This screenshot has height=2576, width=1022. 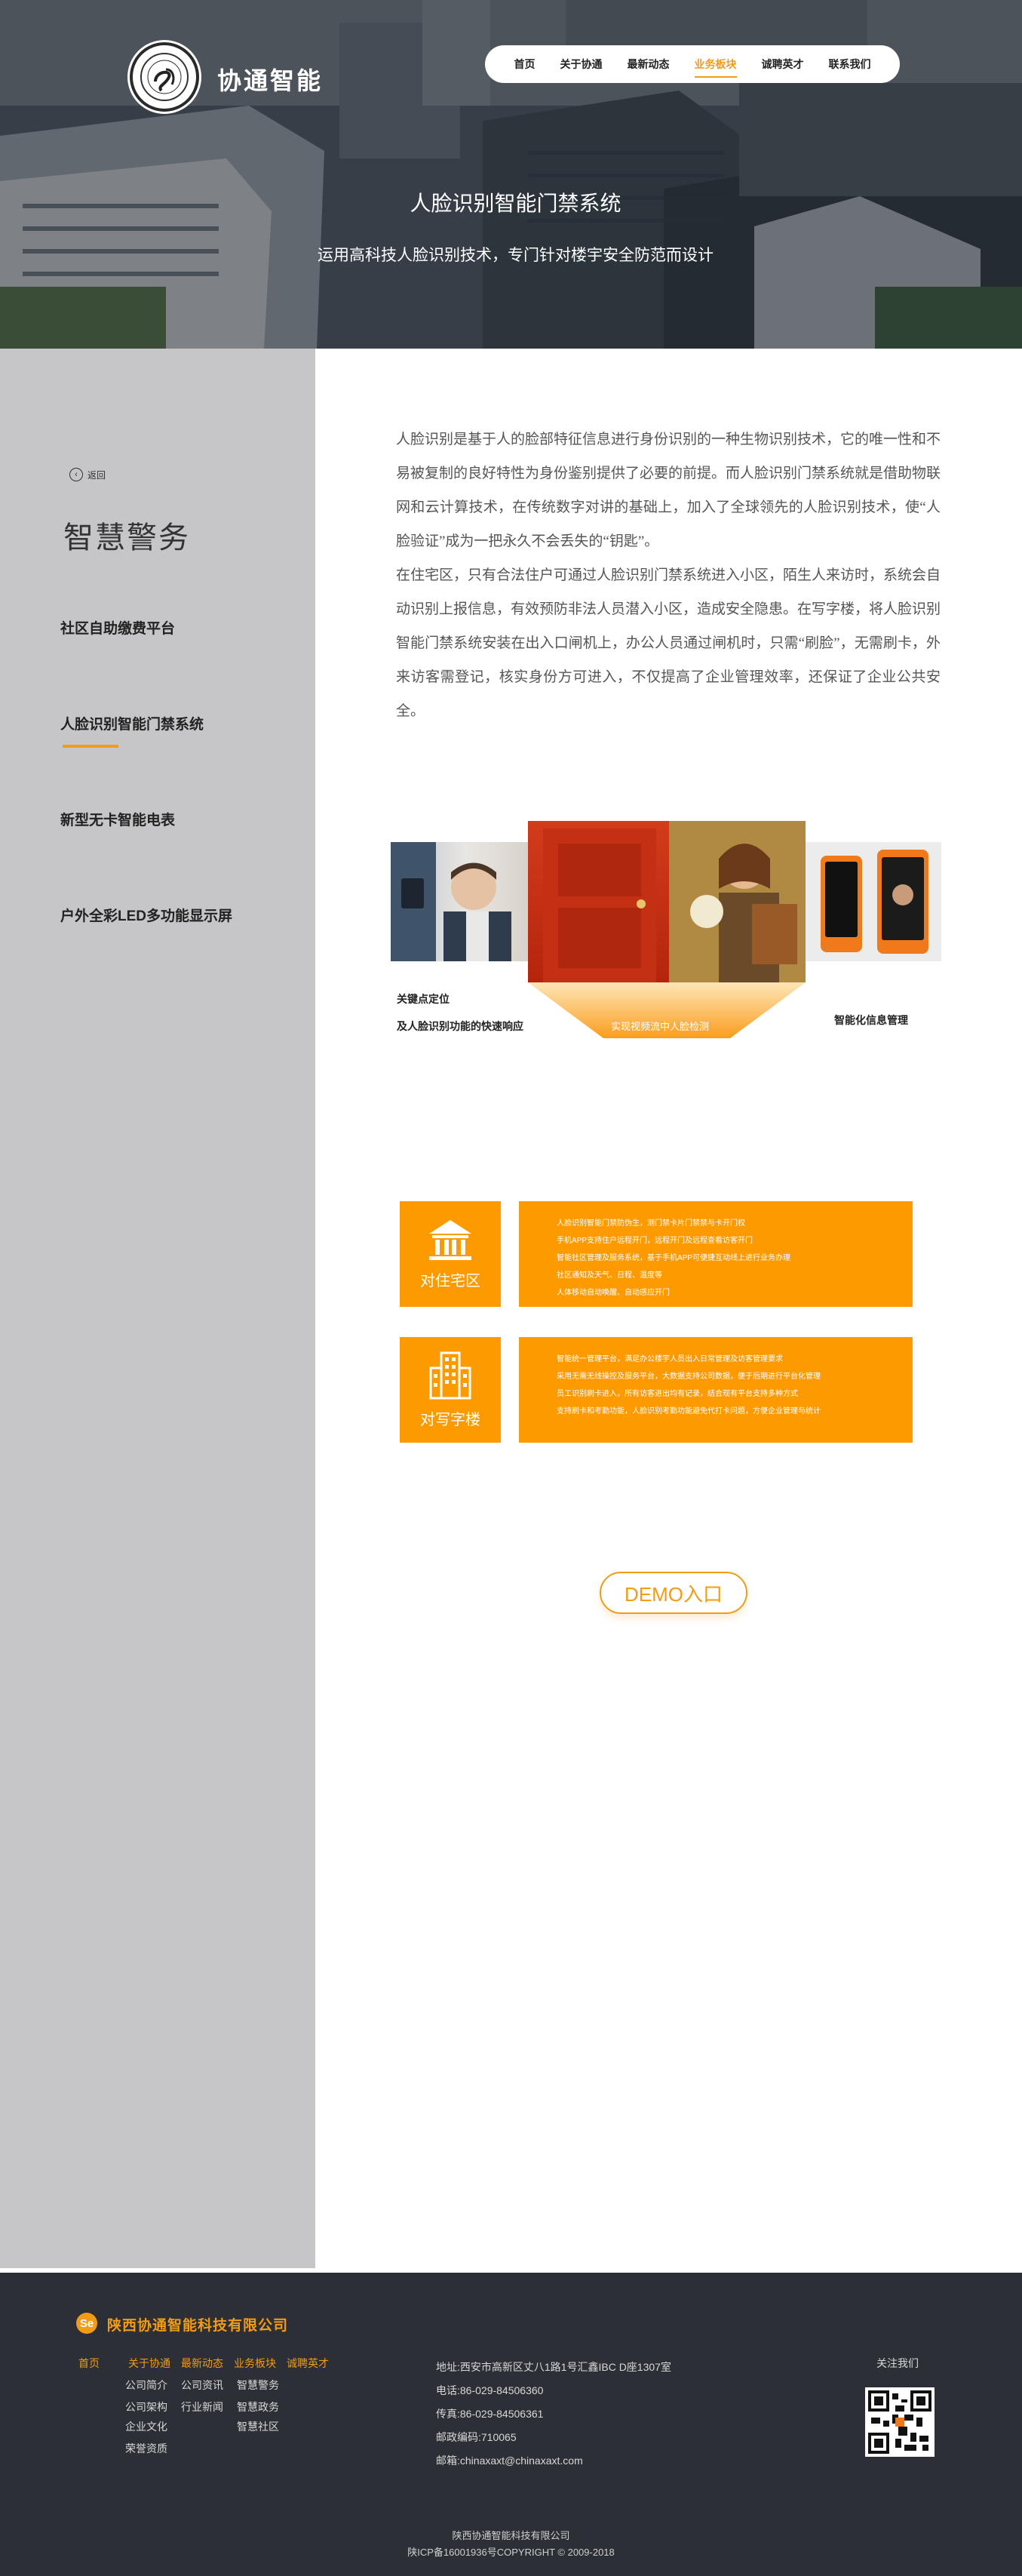 What do you see at coordinates (117, 627) in the screenshot?
I see `sidebar-item-community-payment: 社区自助缴费平台` at bounding box center [117, 627].